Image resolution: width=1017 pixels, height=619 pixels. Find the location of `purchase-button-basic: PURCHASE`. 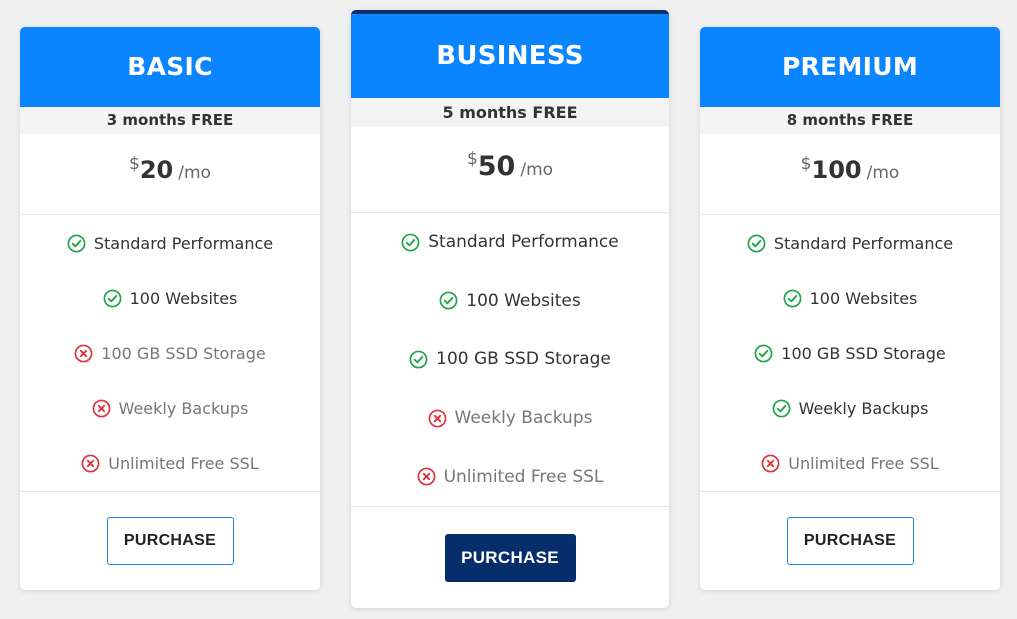

purchase-button-basic: PURCHASE is located at coordinates (170, 541).